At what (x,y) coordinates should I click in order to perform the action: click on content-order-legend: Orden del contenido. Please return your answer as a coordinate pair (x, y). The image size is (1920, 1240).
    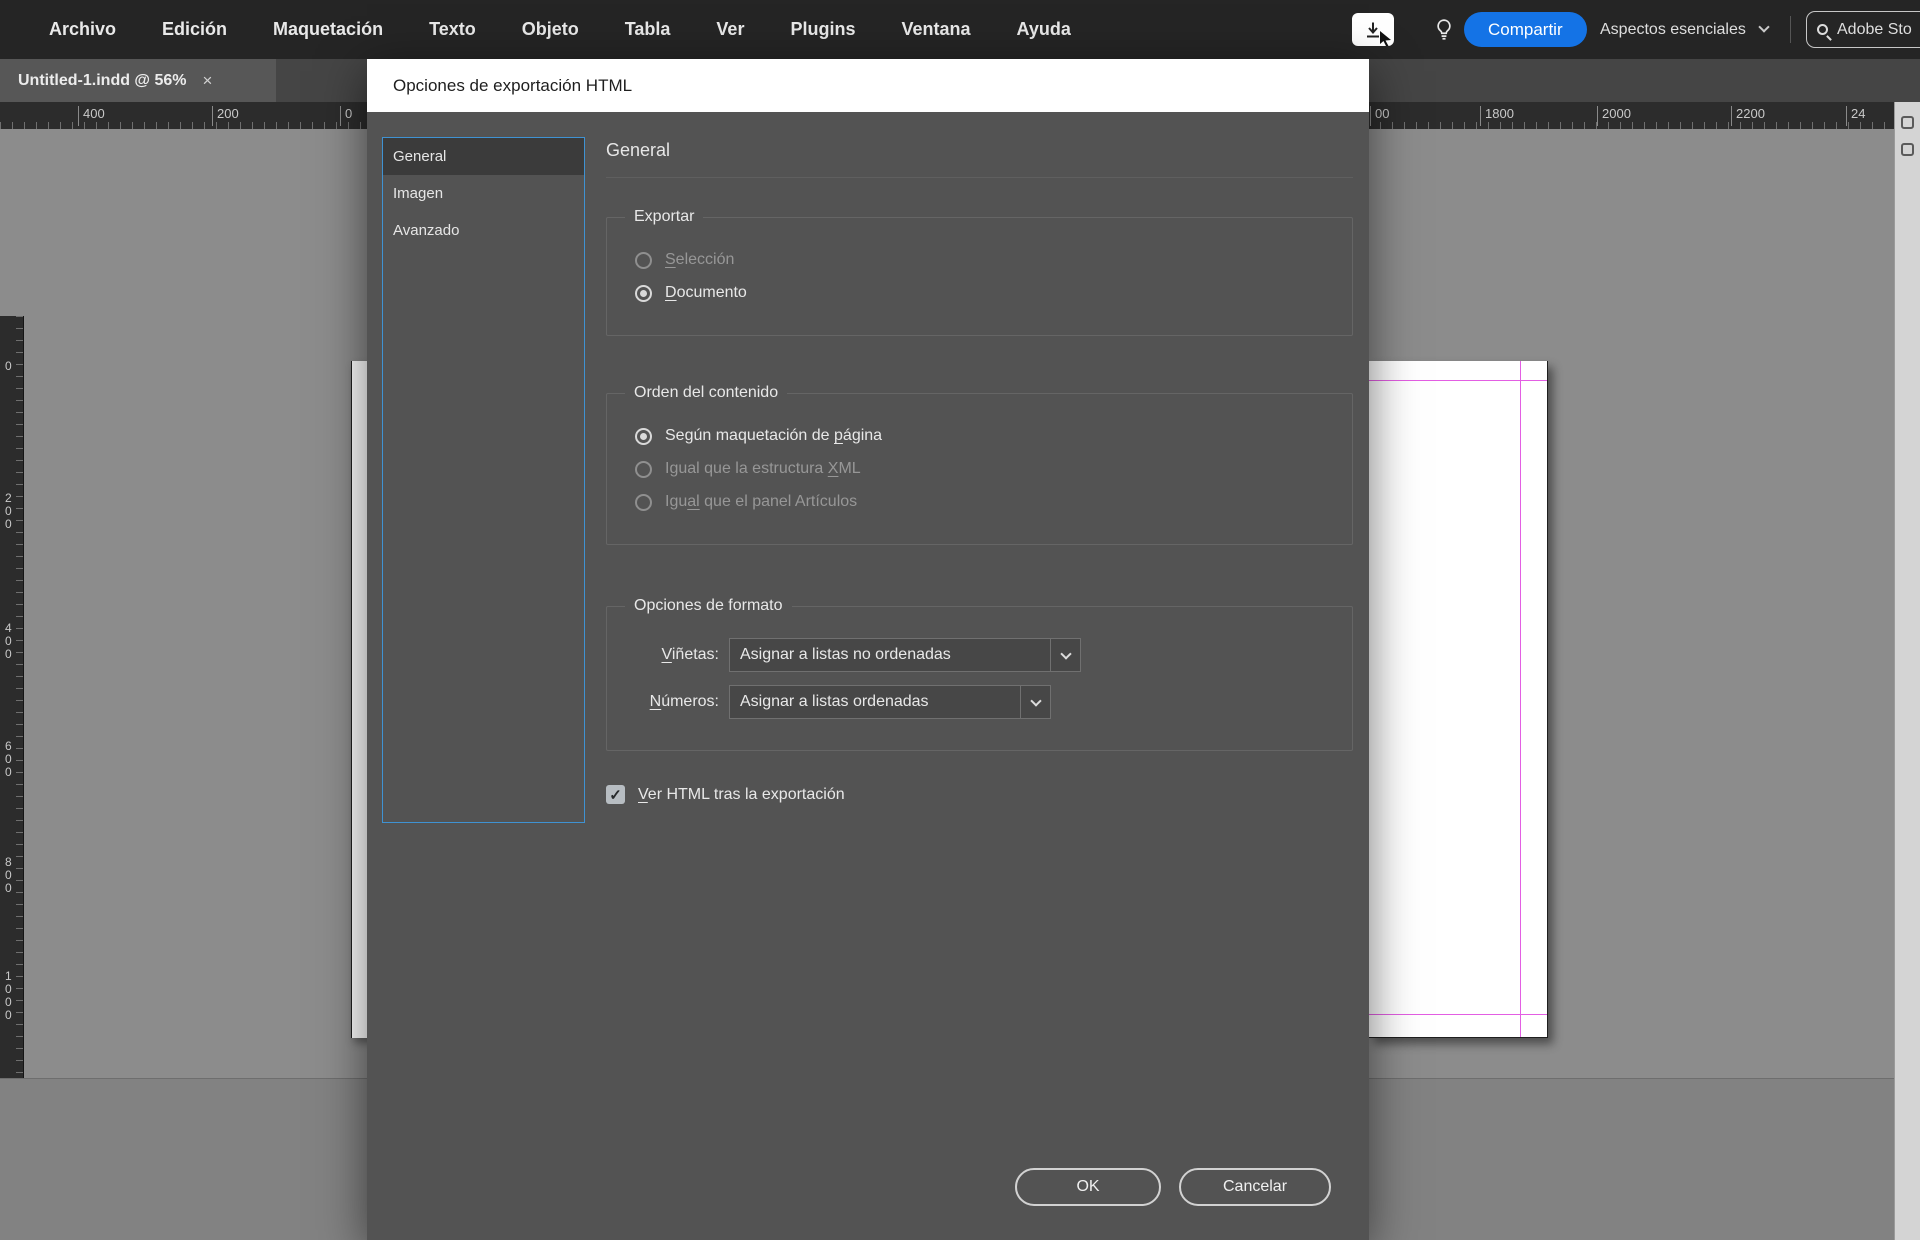
    Looking at the image, I should click on (706, 392).